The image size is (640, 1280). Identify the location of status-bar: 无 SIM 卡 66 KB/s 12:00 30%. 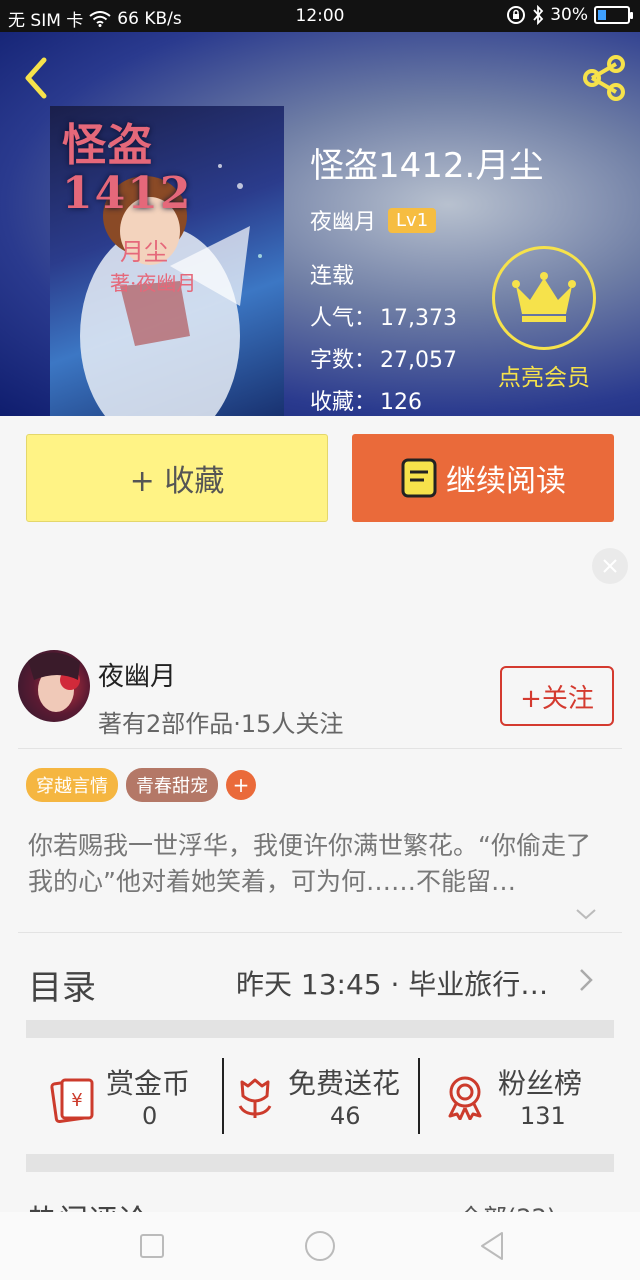
(320, 16).